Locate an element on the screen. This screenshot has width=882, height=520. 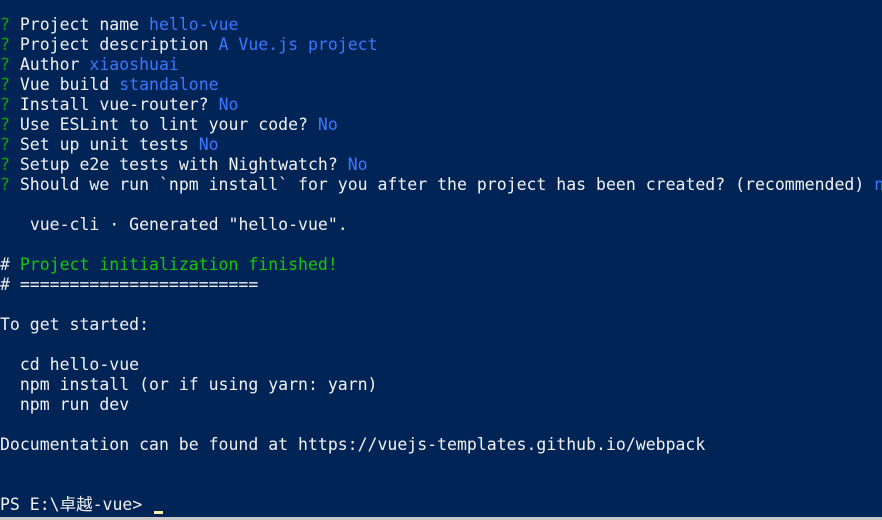
command-npm-run-dev: npm run dev is located at coordinates (74, 404).